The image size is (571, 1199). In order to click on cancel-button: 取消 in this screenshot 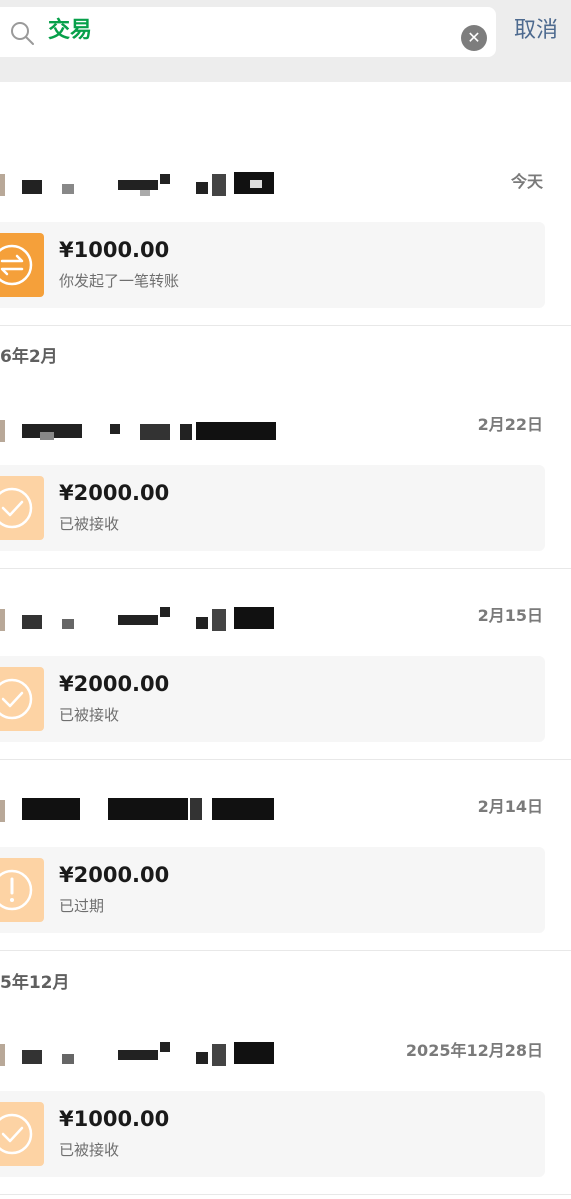, I will do `click(536, 31)`.